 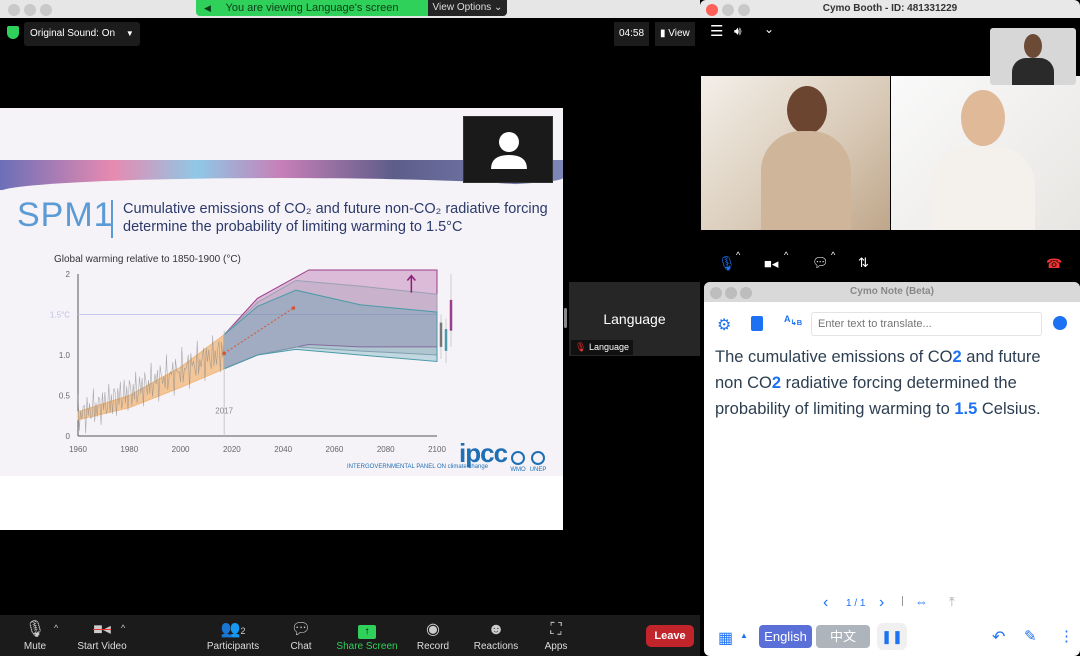 I want to click on settings-gear-icon: ⚙, so click(x=724, y=325).